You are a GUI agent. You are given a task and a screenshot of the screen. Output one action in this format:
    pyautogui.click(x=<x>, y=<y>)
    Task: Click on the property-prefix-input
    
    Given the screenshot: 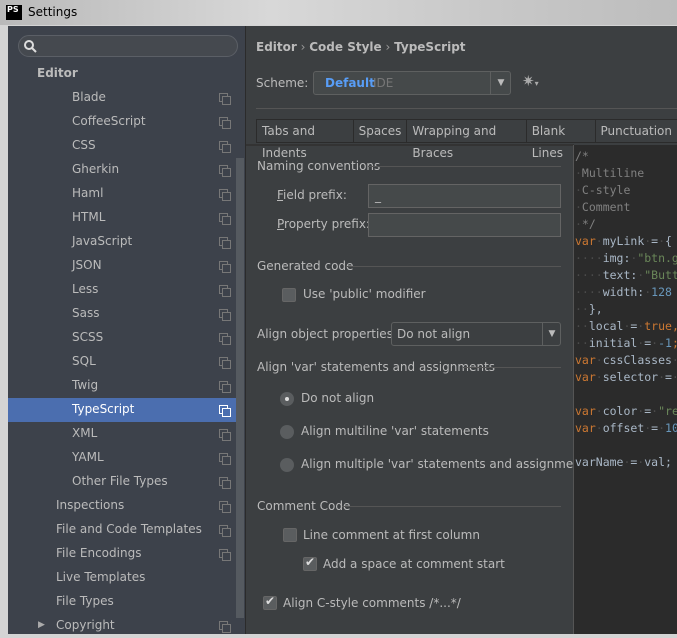 What is the action you would take?
    pyautogui.click(x=464, y=225)
    